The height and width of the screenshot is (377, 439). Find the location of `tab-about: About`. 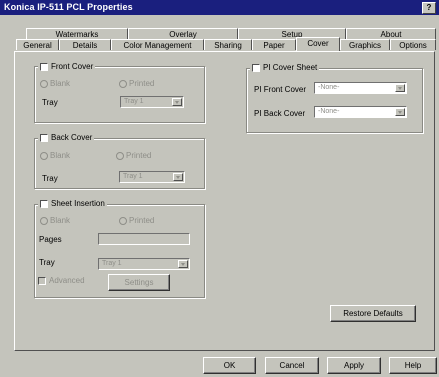

tab-about: About is located at coordinates (391, 33).